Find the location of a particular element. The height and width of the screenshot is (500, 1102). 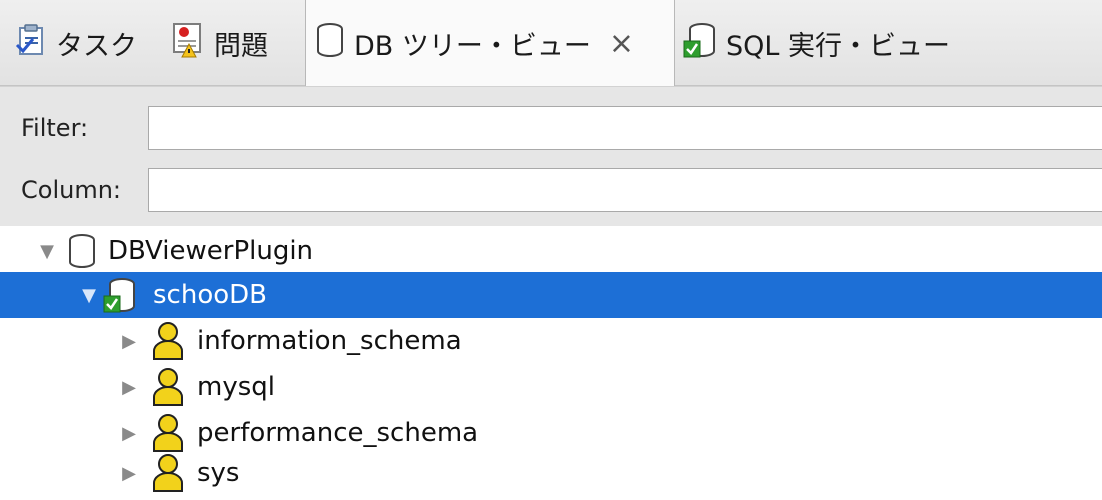

problems-icon is located at coordinates (188, 43).